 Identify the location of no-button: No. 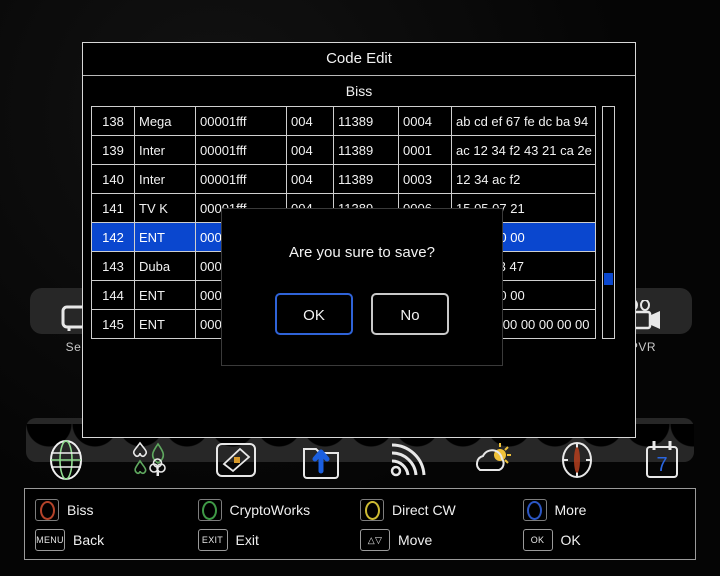
(410, 314).